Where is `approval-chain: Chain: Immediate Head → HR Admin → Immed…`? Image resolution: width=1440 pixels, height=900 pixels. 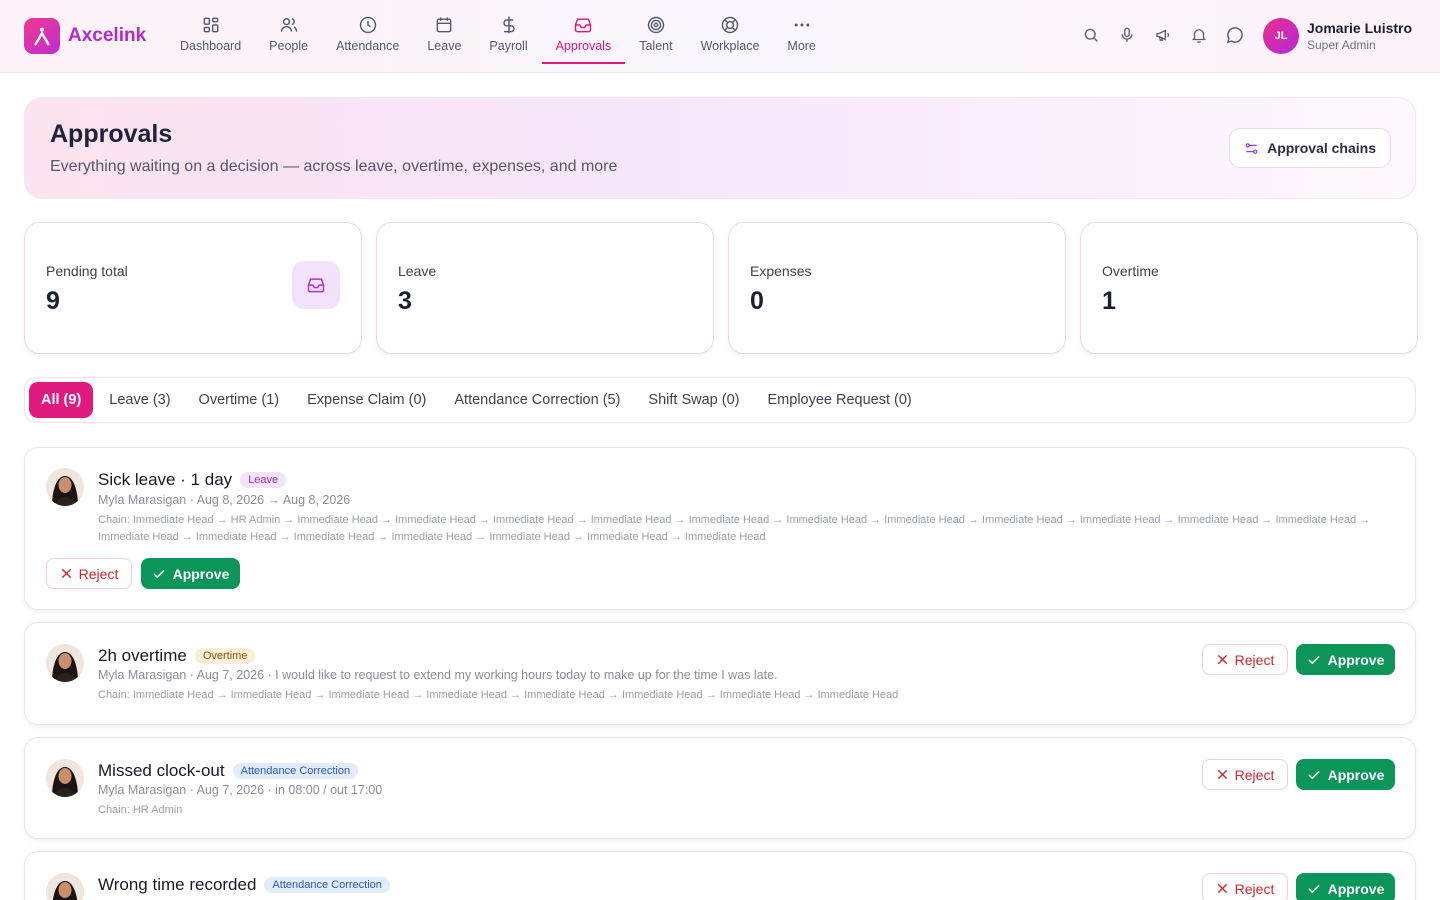
approval-chain: Chain: Immediate Head → HR Admin → Immed… is located at coordinates (734, 528).